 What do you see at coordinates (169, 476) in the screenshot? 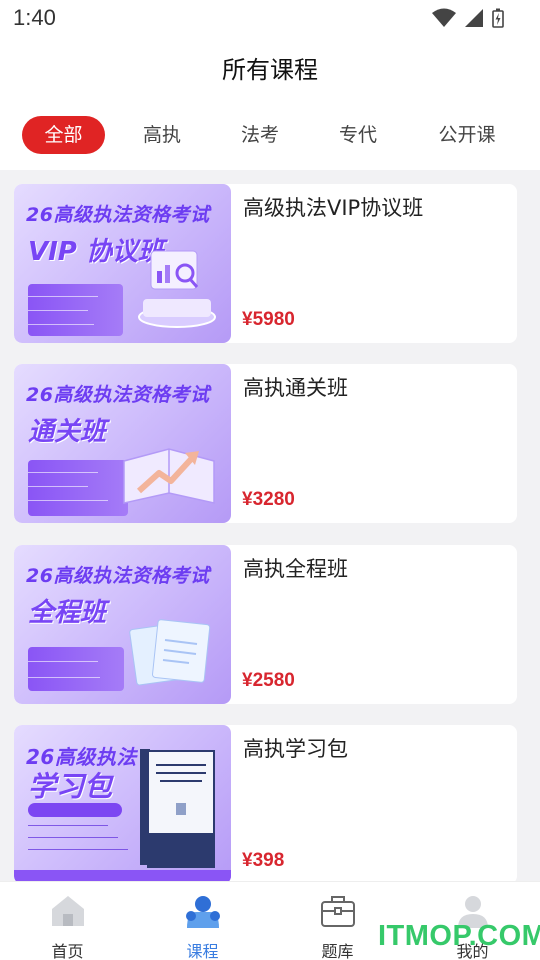
I see `book-arrow-illustration` at bounding box center [169, 476].